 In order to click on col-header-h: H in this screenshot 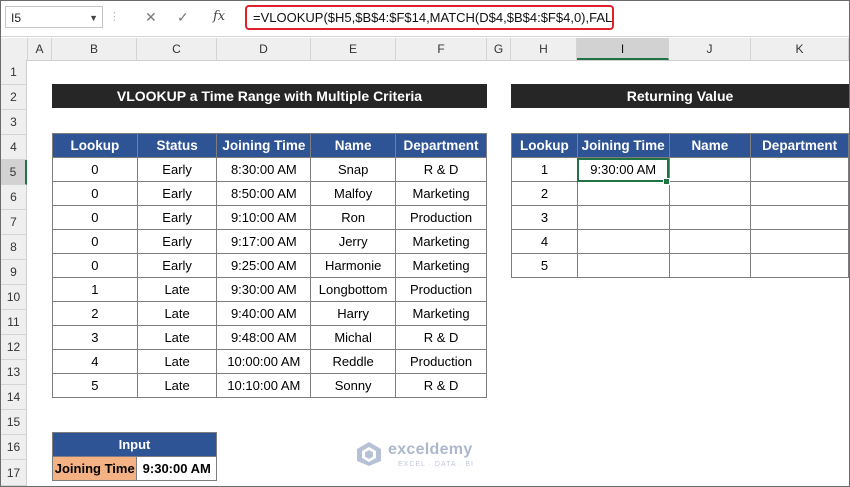, I will do `click(544, 49)`.